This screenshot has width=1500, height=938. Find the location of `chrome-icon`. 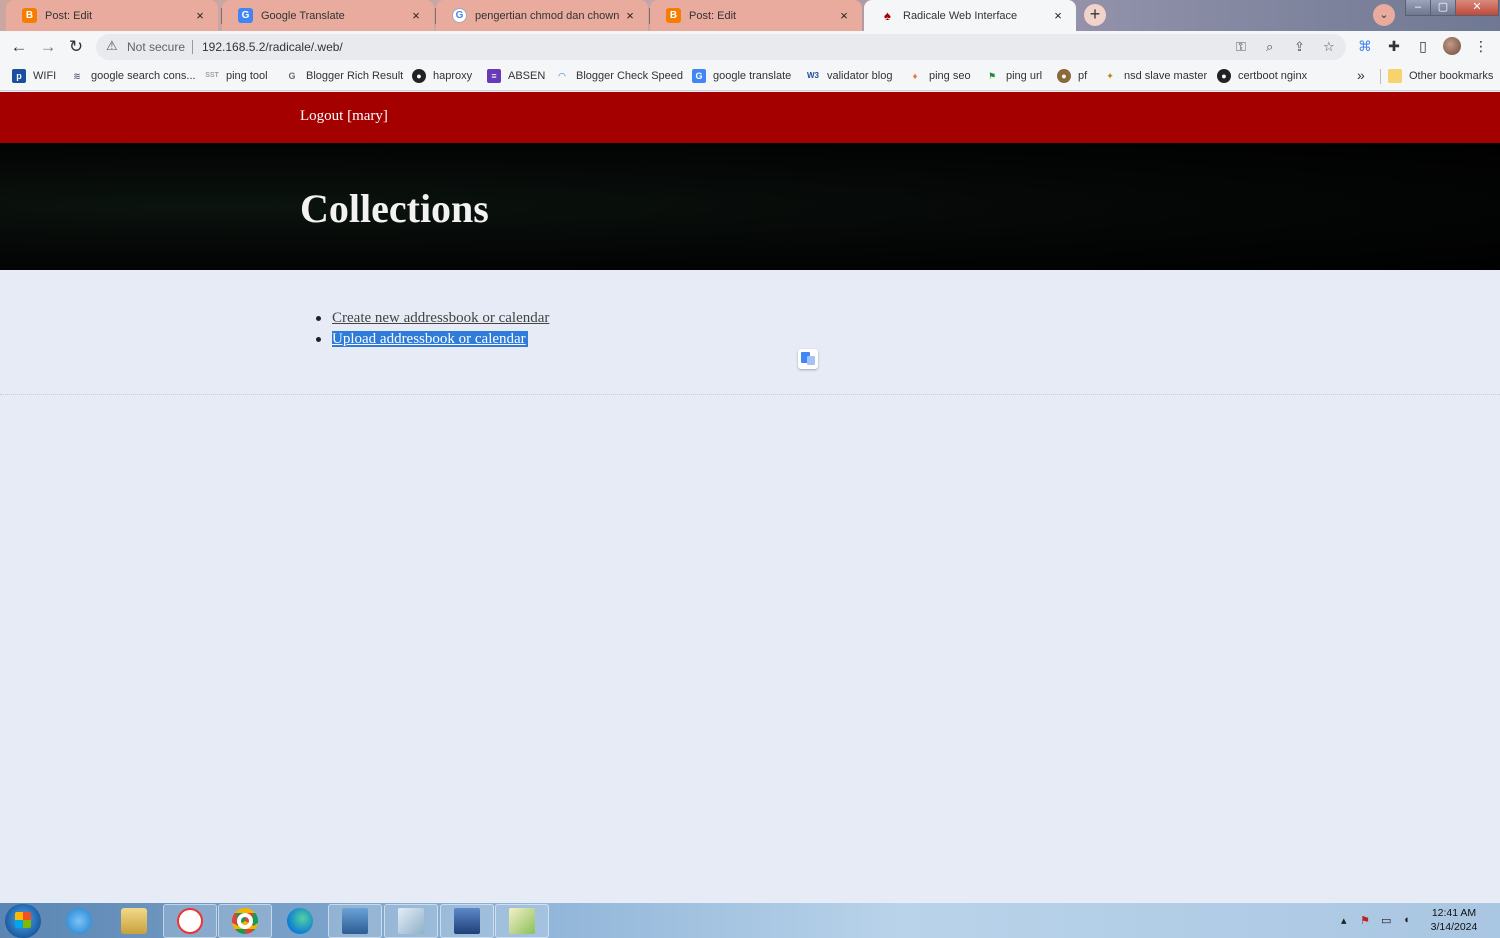

chrome-icon is located at coordinates (245, 921).